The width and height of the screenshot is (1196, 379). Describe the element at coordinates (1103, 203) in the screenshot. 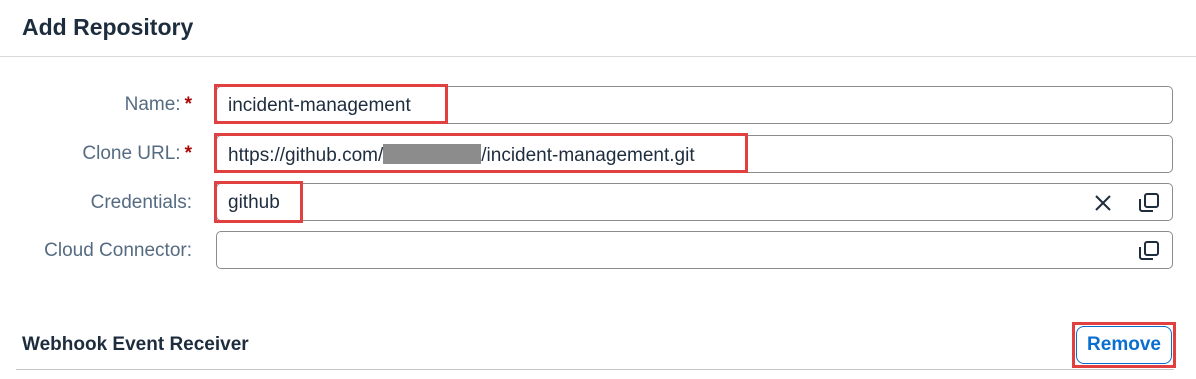

I see `close-icon` at that location.